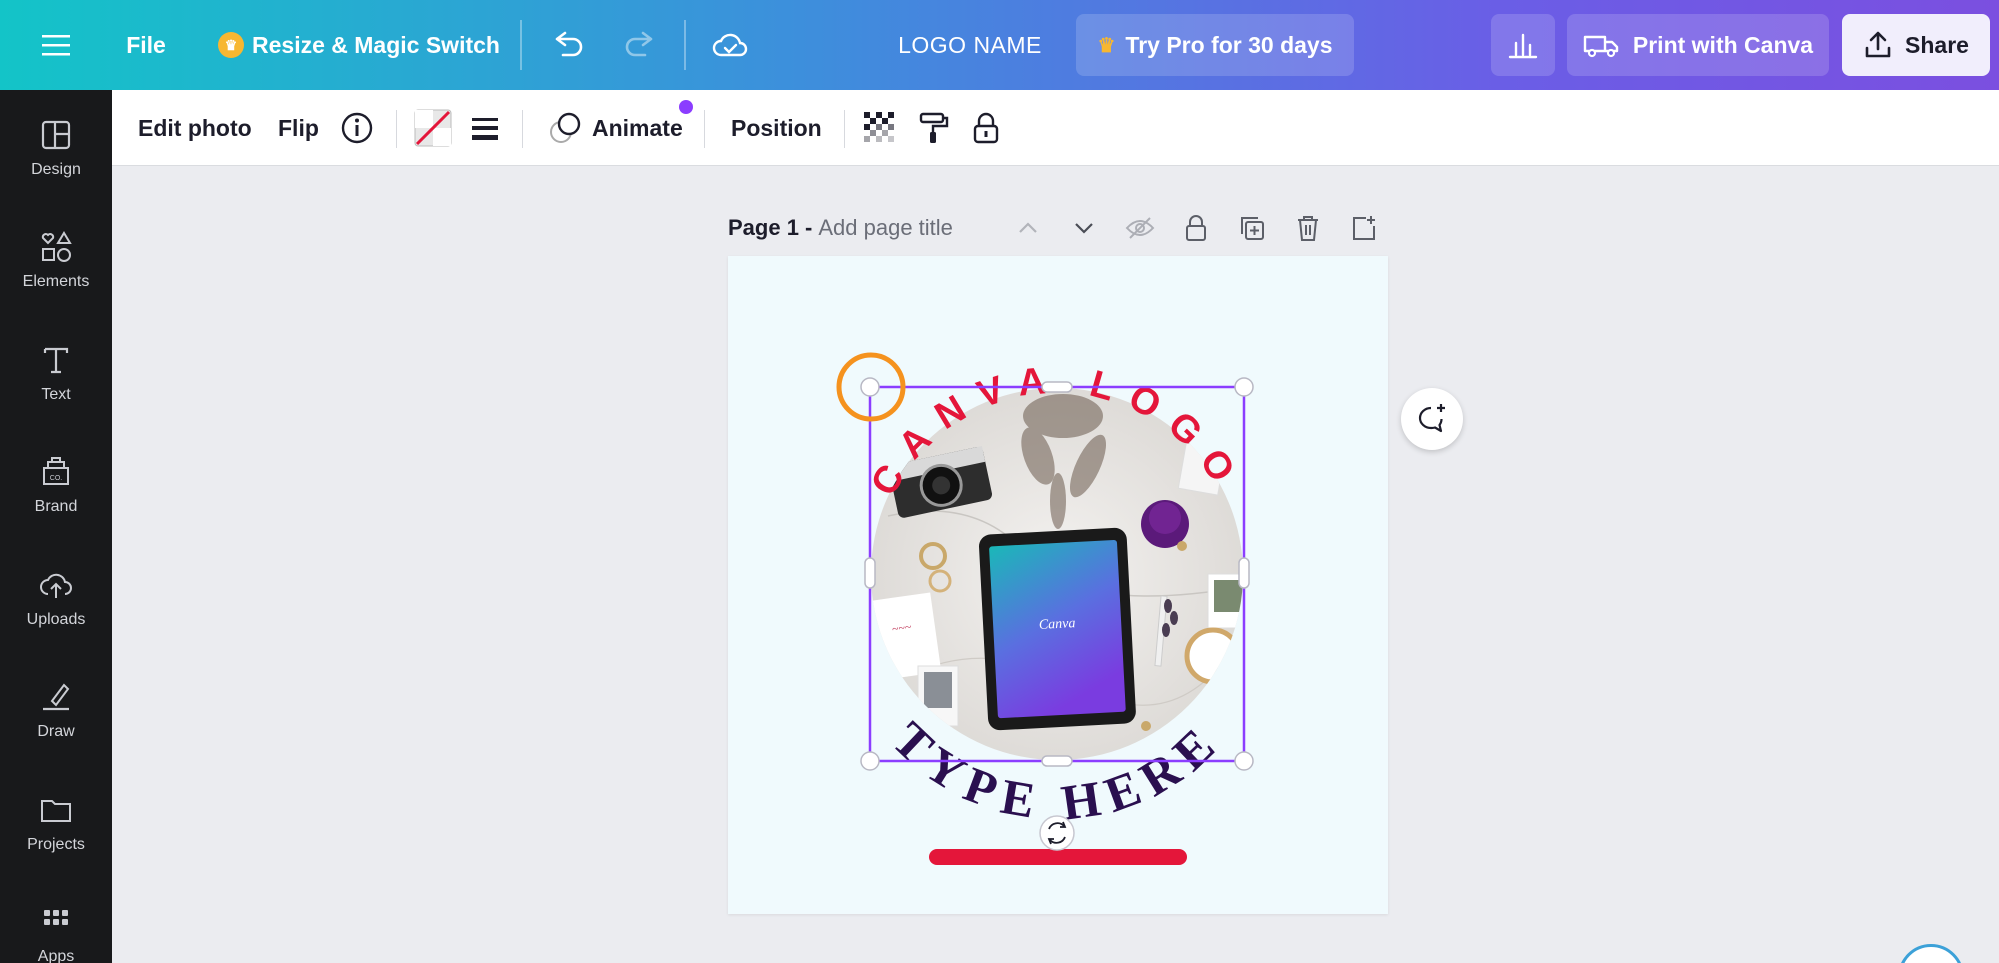 This screenshot has height=963, width=1999. I want to click on upload-icon, so click(1878, 44).